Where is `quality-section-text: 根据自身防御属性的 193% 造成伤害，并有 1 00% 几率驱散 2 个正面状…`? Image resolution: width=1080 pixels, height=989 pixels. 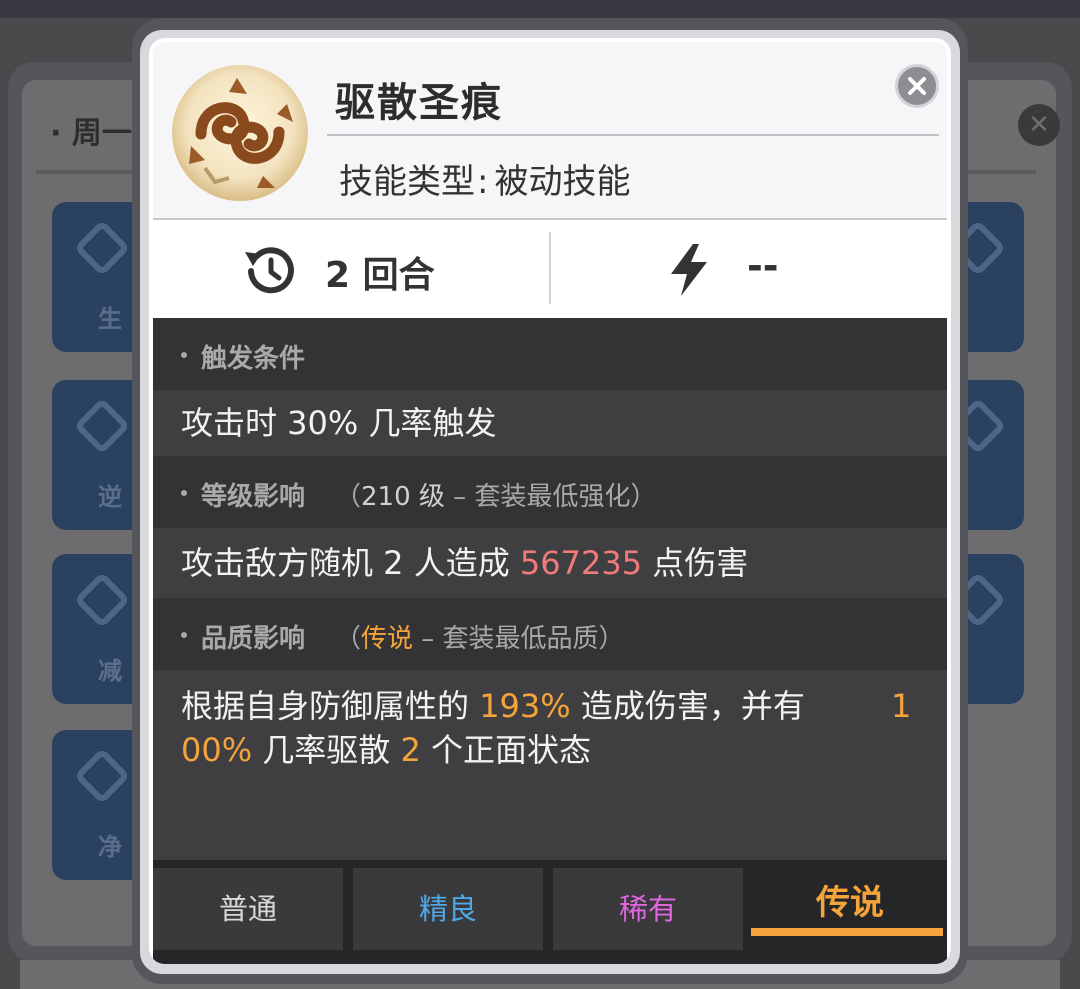 quality-section-text: 根据自身防御属性的 193% 造成伤害，并有 1 00% 几率驱散 2 个正面状… is located at coordinates (550, 765).